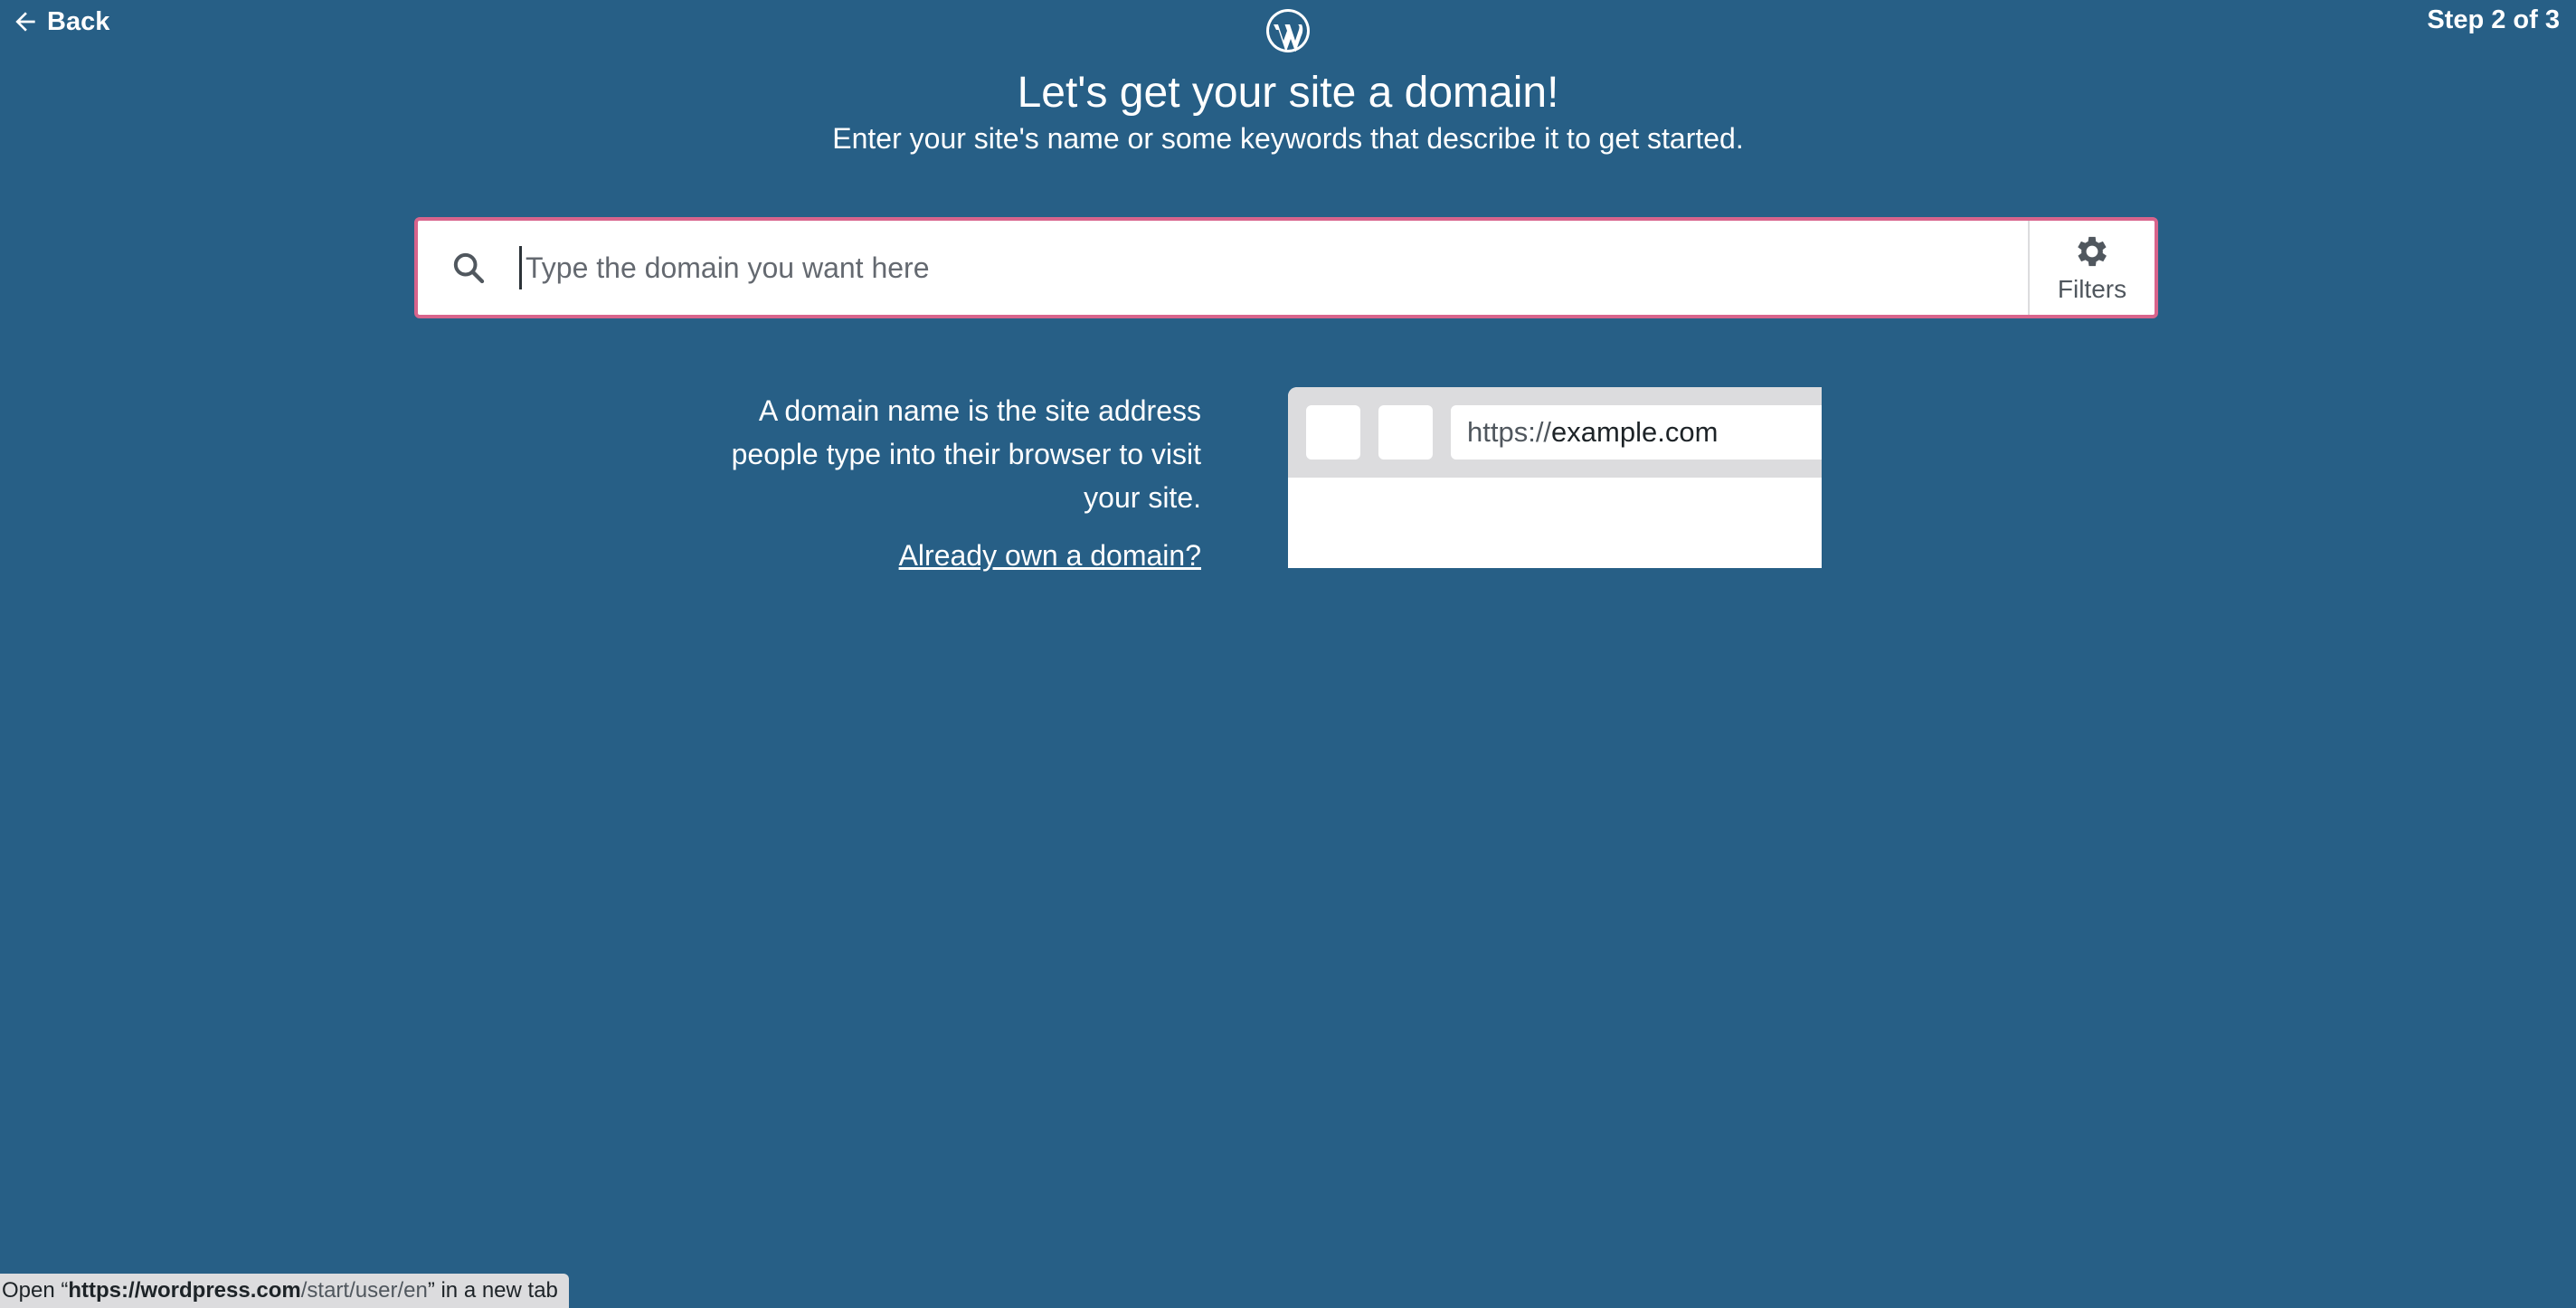 The width and height of the screenshot is (2576, 1308). I want to click on back-button: Back, so click(60, 22).